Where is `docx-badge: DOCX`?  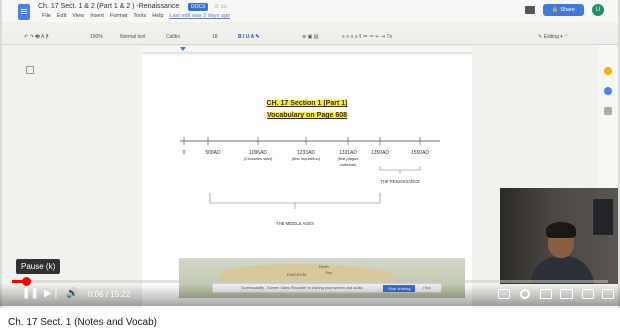 docx-badge: DOCX is located at coordinates (198, 7).